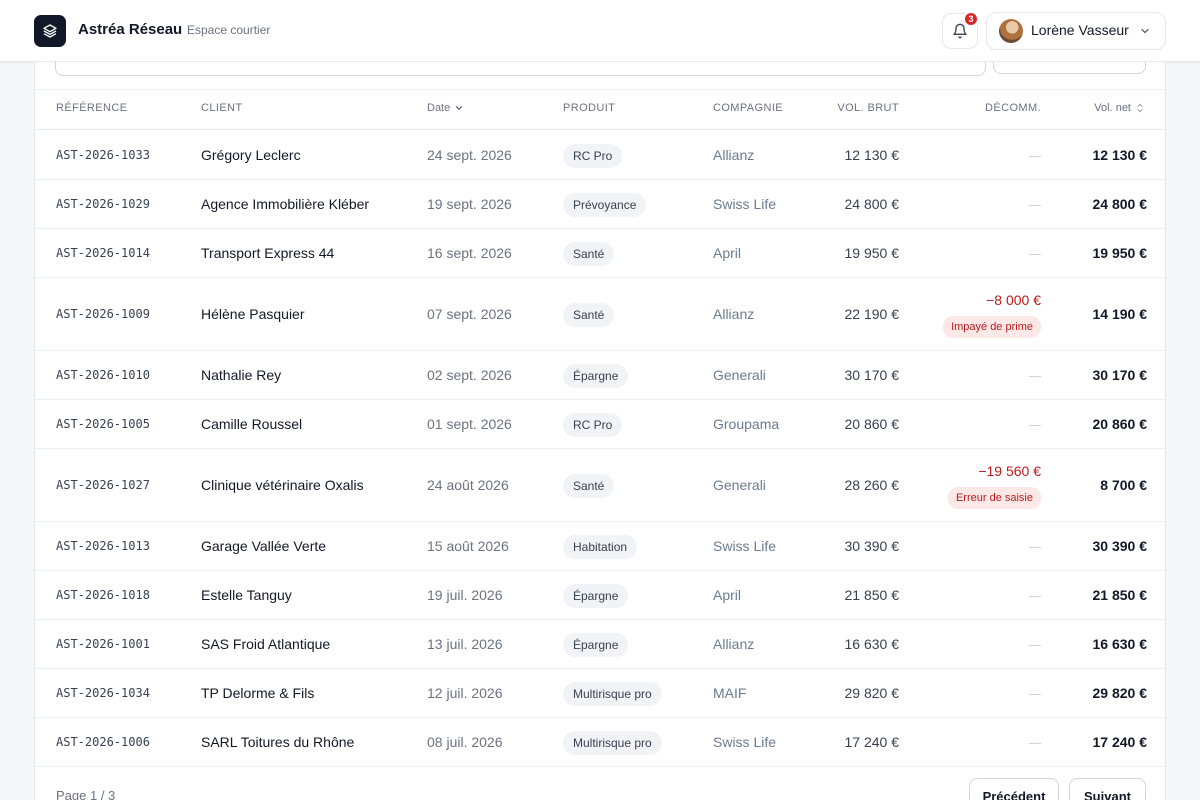  I want to click on reference-cell: AST-2026-1014, so click(103, 252).